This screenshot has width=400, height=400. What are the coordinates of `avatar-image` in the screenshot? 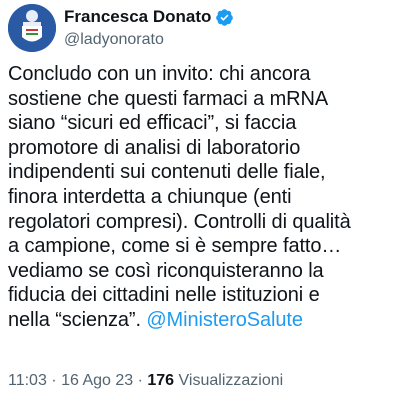 It's located at (32, 28).